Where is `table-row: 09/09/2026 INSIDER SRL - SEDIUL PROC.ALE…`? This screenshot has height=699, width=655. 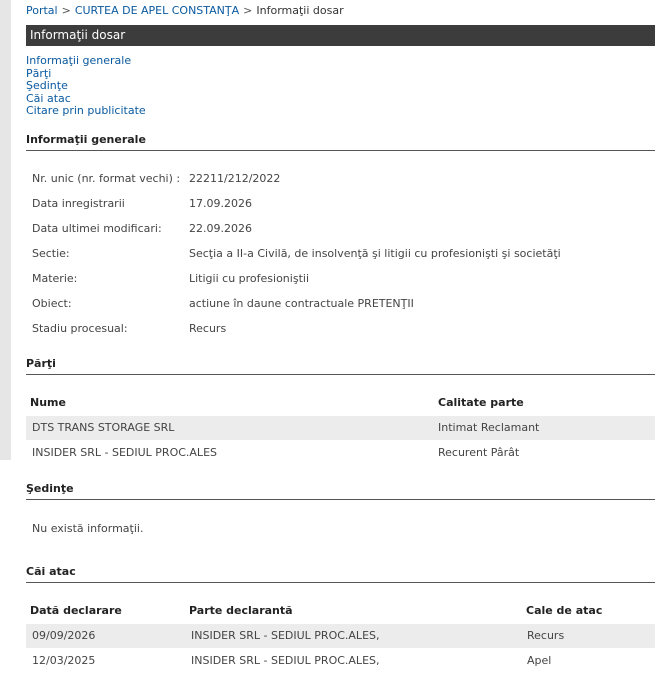
table-row: 09/09/2026 INSIDER SRL - SEDIUL PROC.ALE… is located at coordinates (340, 636).